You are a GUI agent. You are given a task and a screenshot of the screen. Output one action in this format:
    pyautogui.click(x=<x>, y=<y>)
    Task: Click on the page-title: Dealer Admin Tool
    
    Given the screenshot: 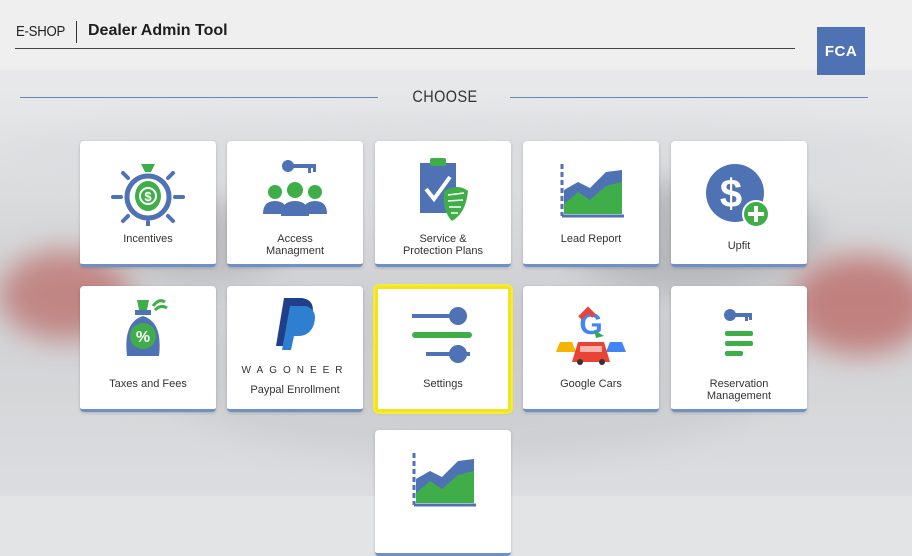 What is the action you would take?
    pyautogui.click(x=158, y=30)
    